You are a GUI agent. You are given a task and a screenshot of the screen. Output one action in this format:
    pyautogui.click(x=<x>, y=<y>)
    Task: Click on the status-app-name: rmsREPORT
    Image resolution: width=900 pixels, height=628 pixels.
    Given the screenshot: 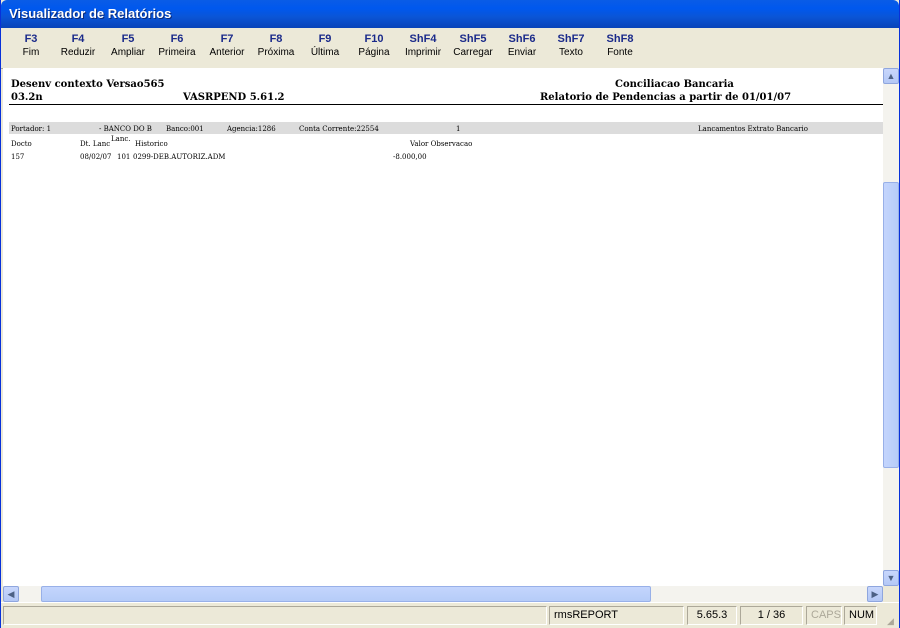 What is the action you would take?
    pyautogui.click(x=616, y=615)
    